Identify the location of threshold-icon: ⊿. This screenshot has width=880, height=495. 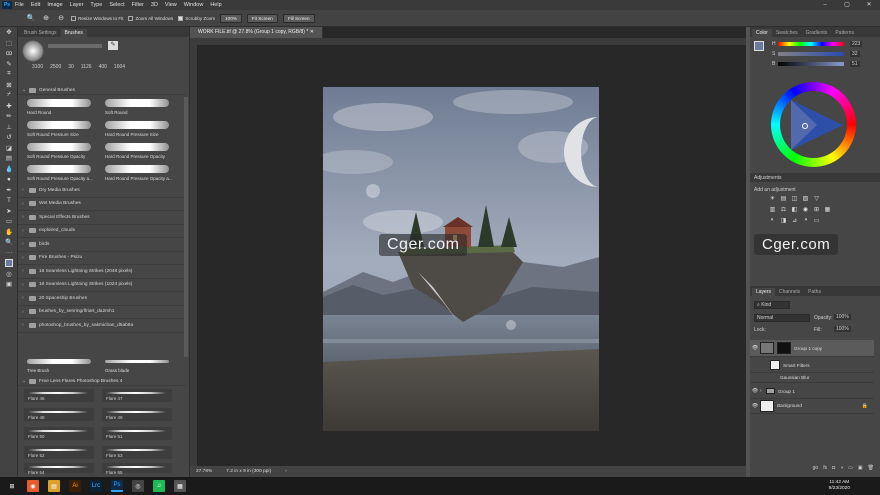
(794, 220).